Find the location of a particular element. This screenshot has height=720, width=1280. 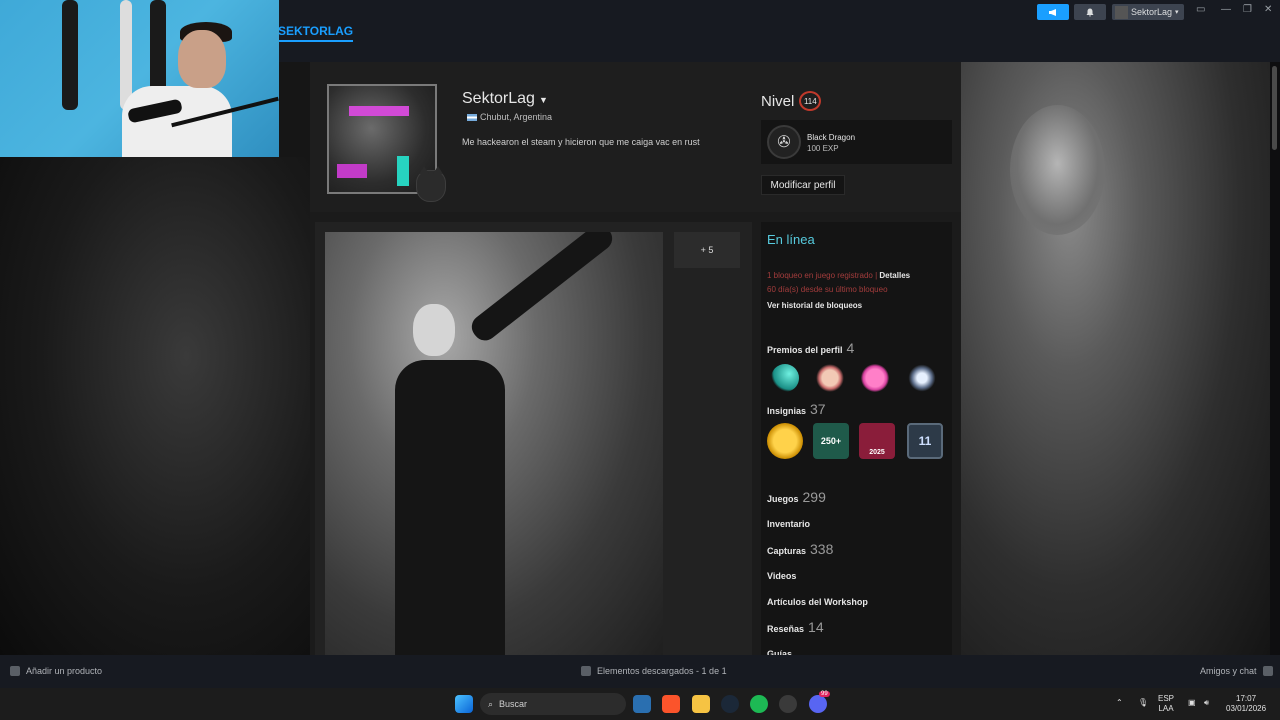

downloads-button: Elementos descargados - 1 de 1 is located at coordinates (654, 671).